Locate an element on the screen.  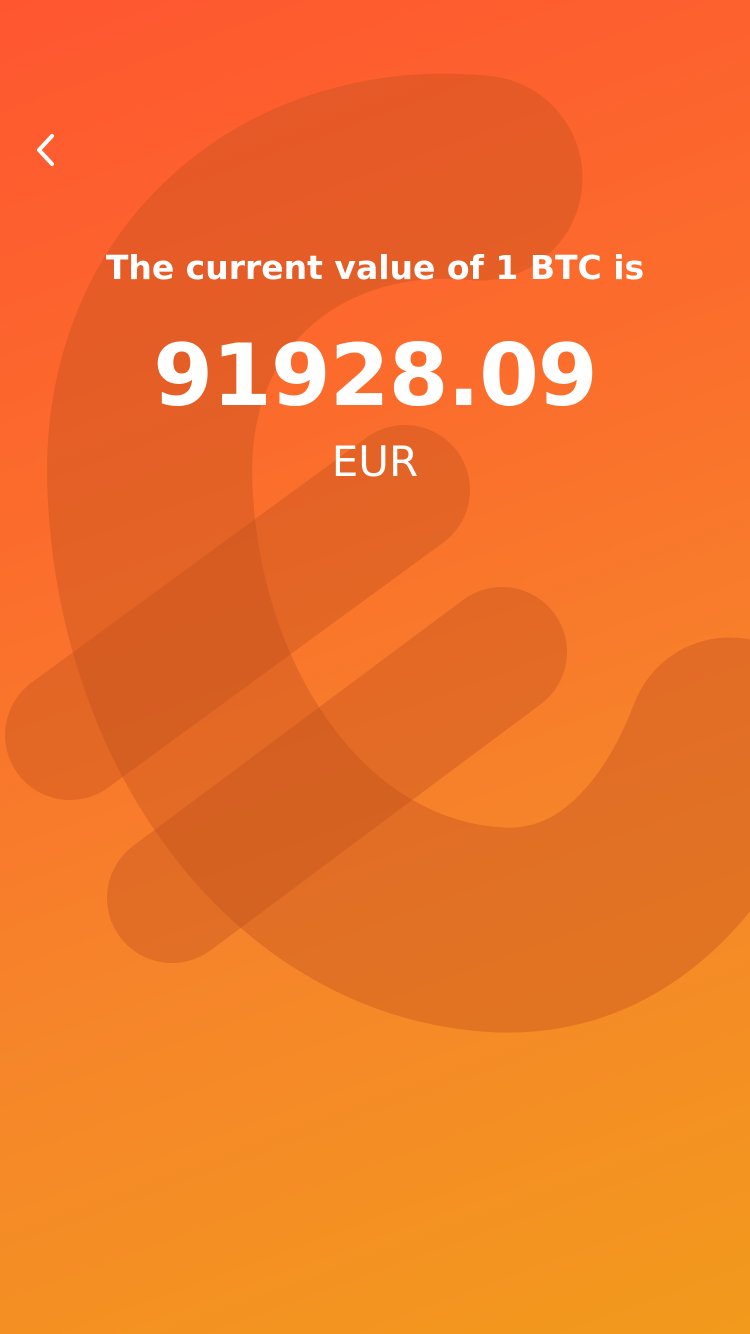
chevron-left-icon is located at coordinates (45, 150).